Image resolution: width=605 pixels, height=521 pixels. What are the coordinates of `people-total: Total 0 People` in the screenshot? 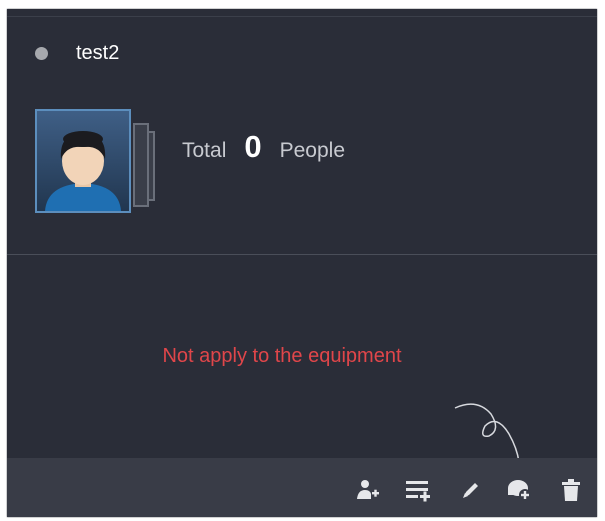 It's located at (263, 154).